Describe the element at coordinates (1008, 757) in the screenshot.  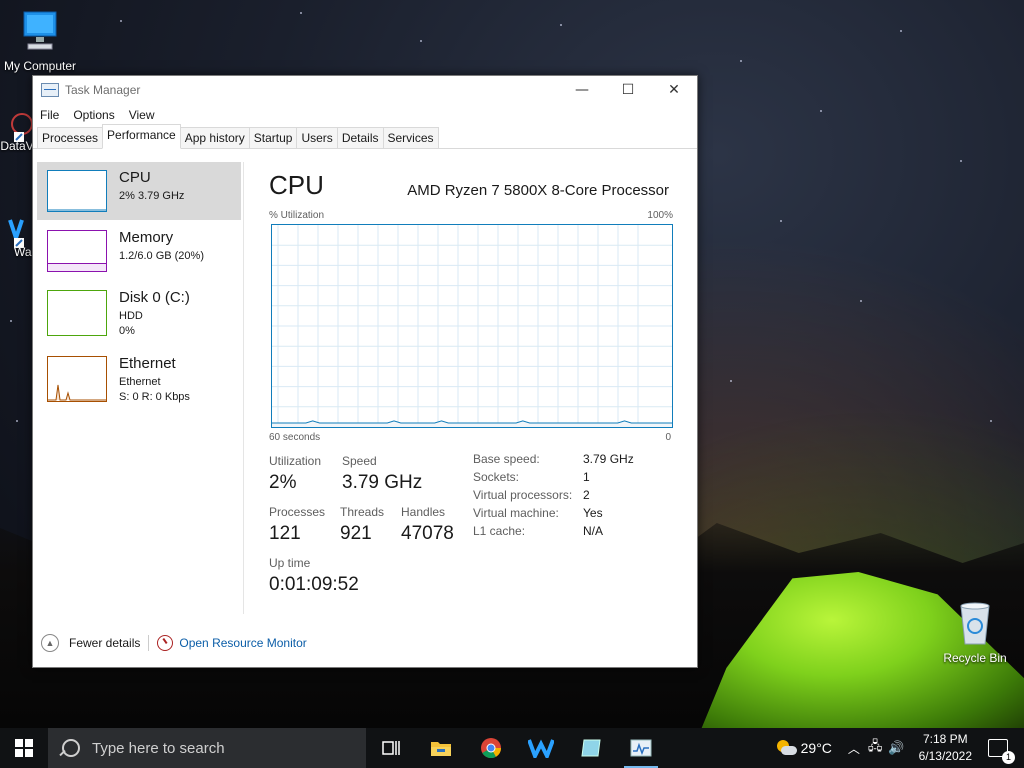
I see `notification-count: 1` at that location.